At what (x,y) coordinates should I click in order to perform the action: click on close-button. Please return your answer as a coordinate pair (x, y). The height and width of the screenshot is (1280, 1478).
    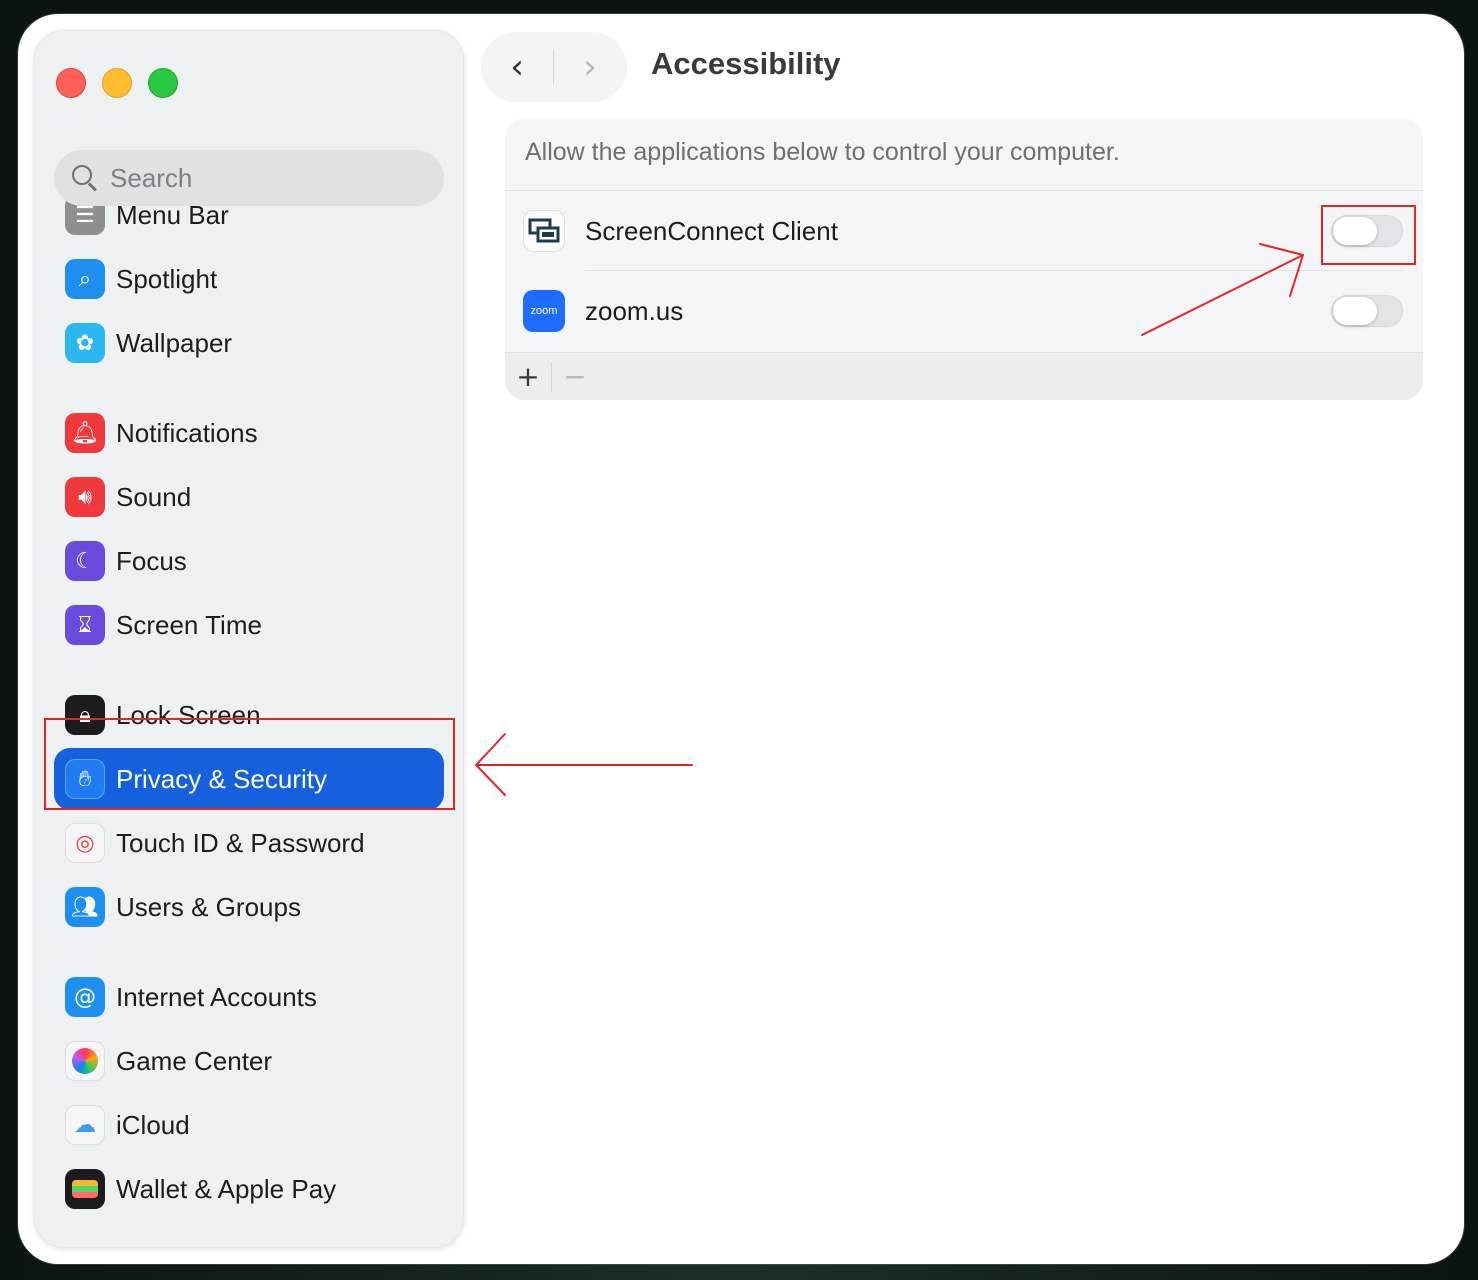
    Looking at the image, I should click on (71, 83).